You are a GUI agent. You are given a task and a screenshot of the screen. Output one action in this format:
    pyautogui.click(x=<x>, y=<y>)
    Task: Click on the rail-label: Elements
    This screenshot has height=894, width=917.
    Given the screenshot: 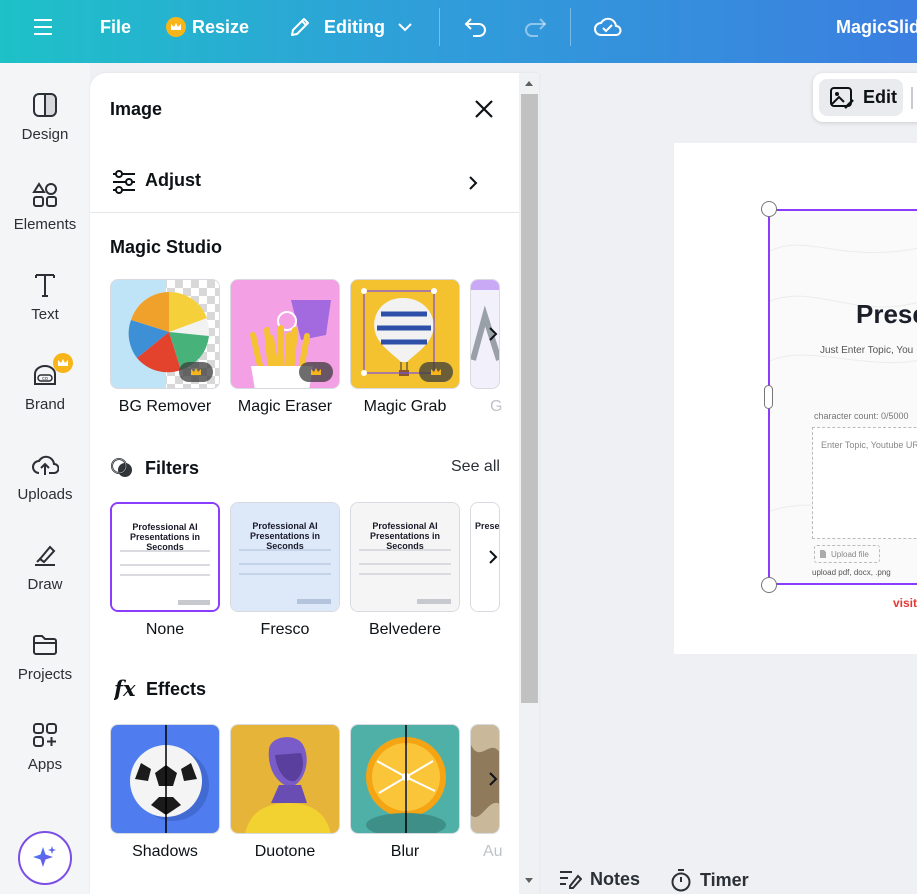 What is the action you would take?
    pyautogui.click(x=45, y=224)
    